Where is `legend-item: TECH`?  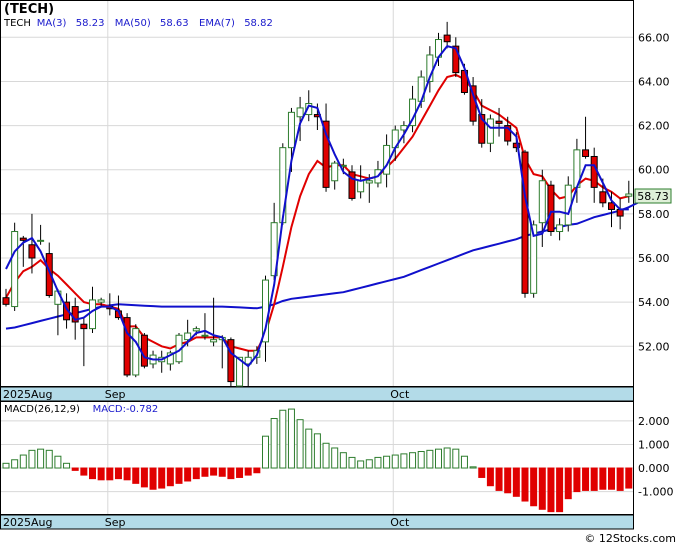 legend-item: TECH is located at coordinates (17, 23).